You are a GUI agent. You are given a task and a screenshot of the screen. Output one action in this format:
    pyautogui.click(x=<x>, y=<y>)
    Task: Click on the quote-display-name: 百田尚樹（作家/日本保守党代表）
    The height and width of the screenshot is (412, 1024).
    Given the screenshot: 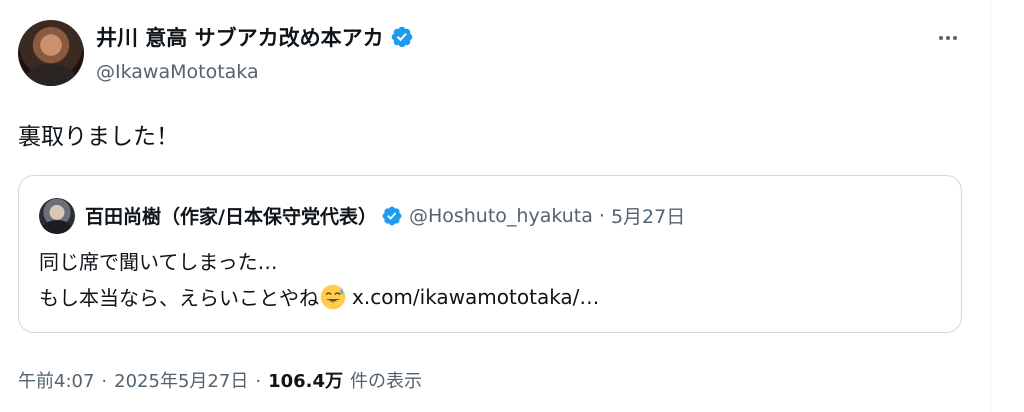 What is the action you would take?
    pyautogui.click(x=231, y=217)
    